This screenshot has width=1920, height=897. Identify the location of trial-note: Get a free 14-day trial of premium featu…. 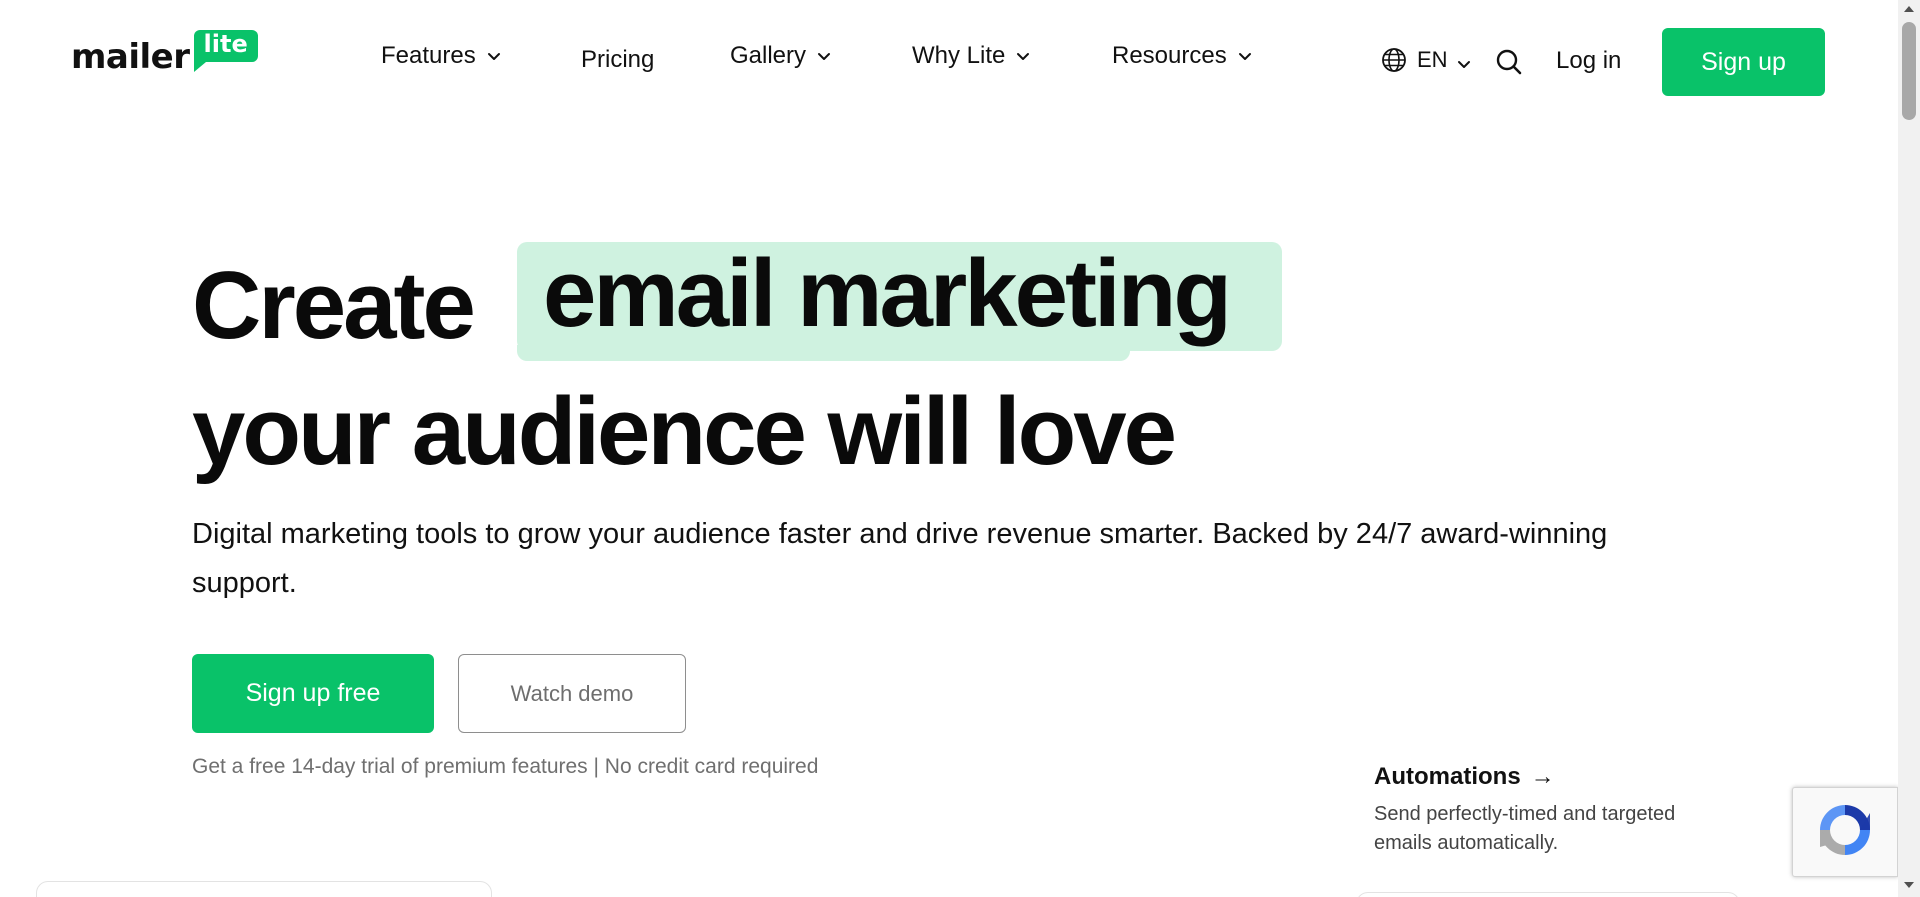
(505, 766).